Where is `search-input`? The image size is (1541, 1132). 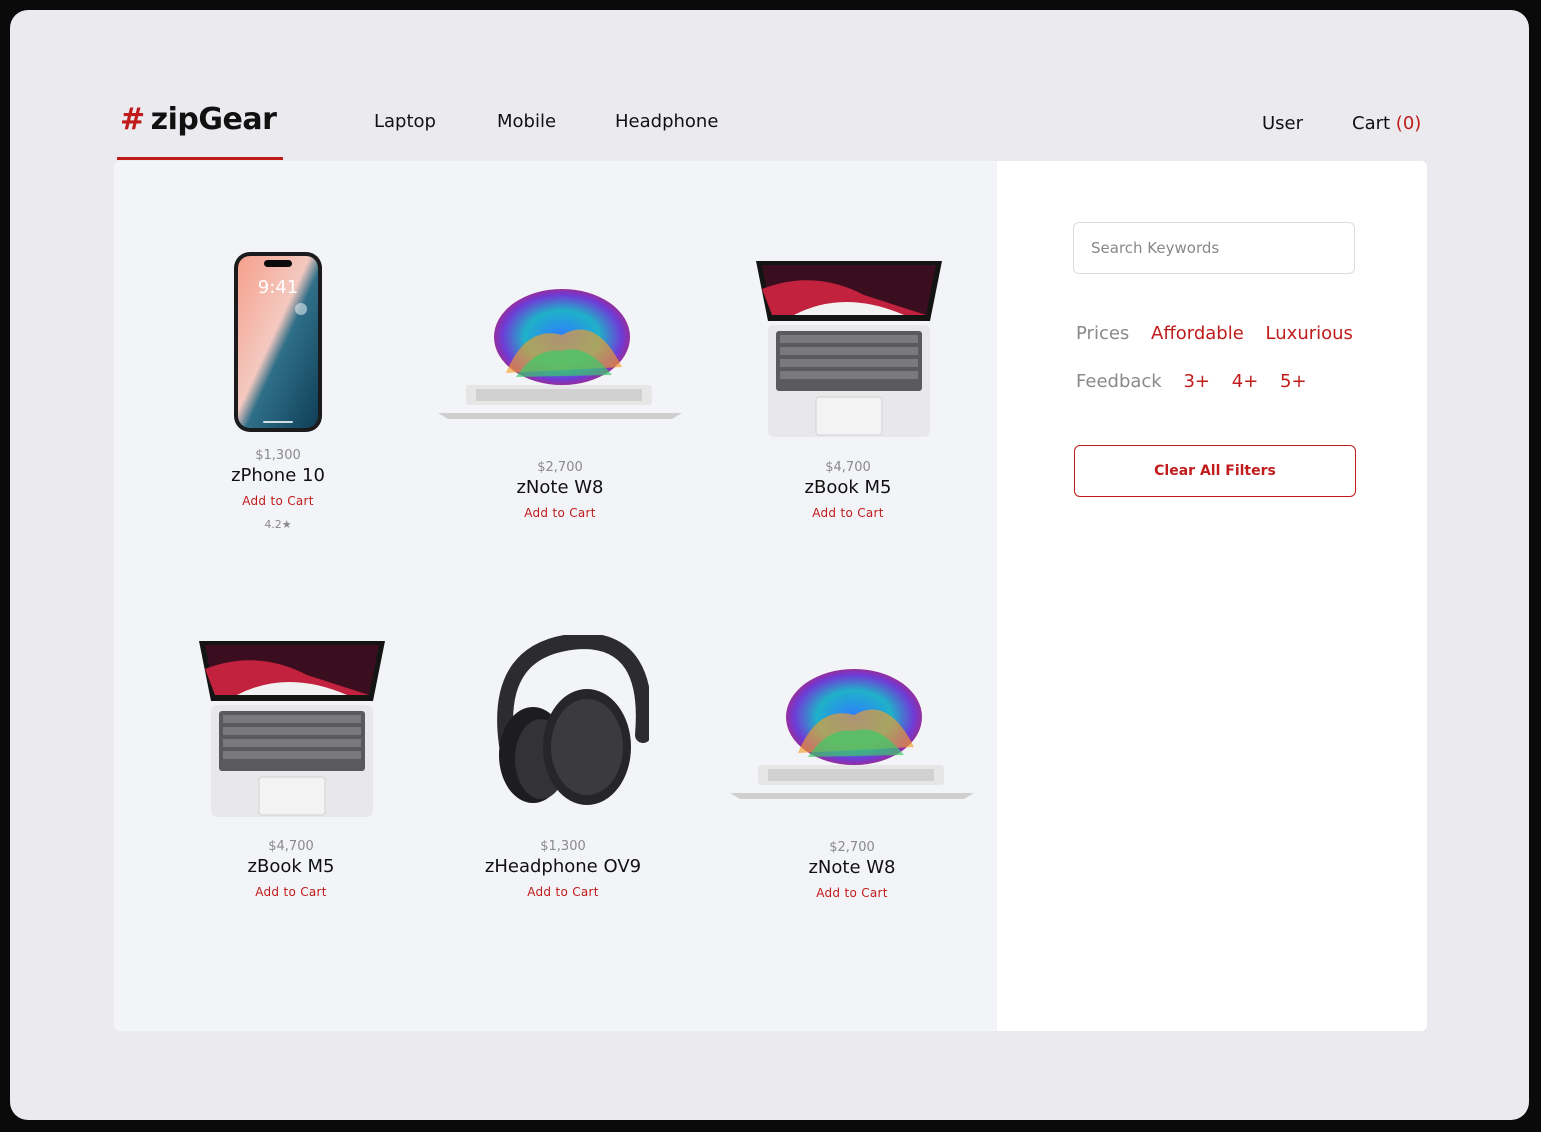
search-input is located at coordinates (1214, 248).